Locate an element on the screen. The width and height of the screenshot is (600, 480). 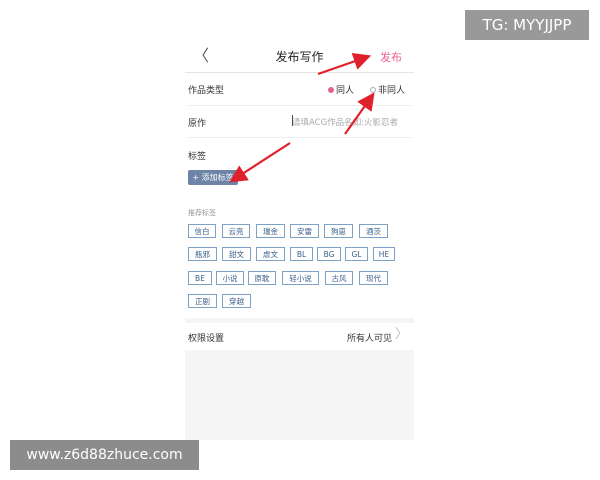
site-watermark: www.z6d88zhuce.com is located at coordinates (104, 455).